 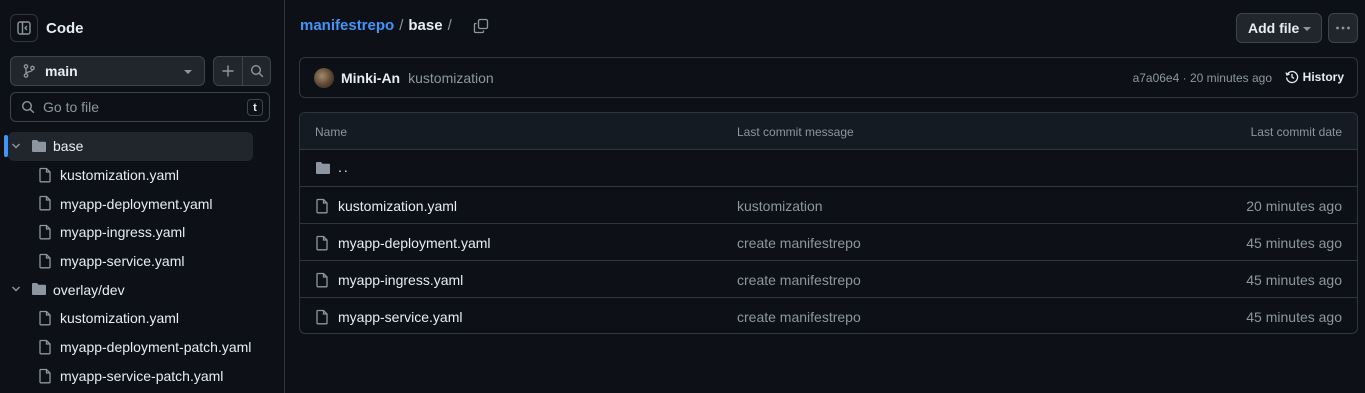 What do you see at coordinates (130, 146) in the screenshot?
I see `tree-folder-item: base` at bounding box center [130, 146].